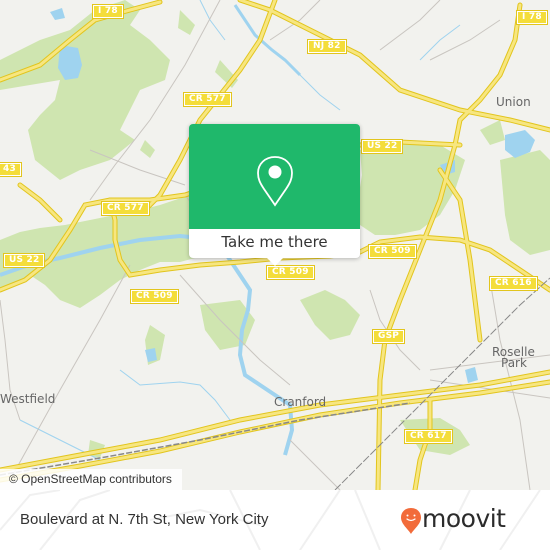  Describe the element at coordinates (11, 169) in the screenshot. I see `road-shield-43: 43` at that location.